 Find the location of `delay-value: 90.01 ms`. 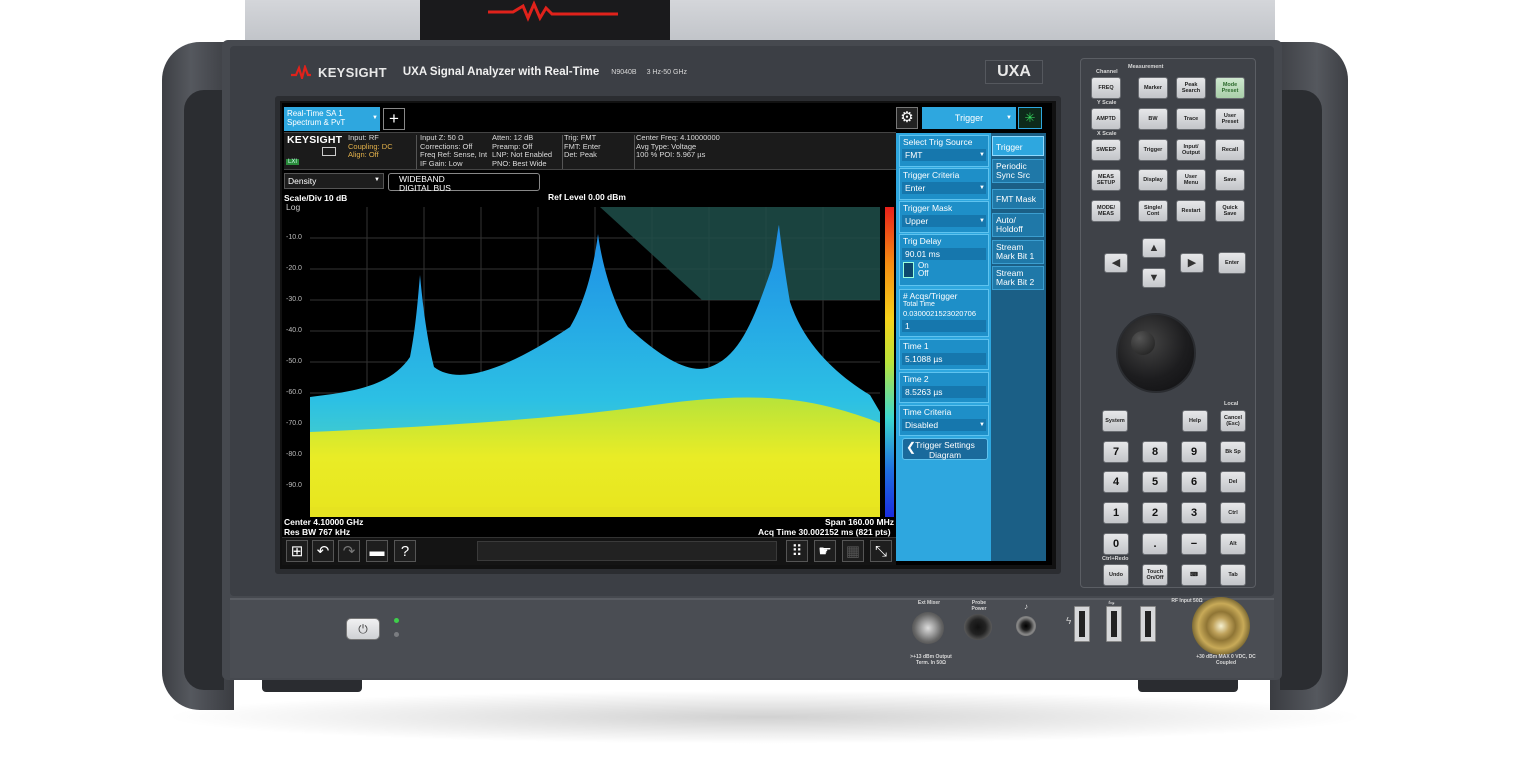

delay-value: 90.01 ms is located at coordinates (944, 254).